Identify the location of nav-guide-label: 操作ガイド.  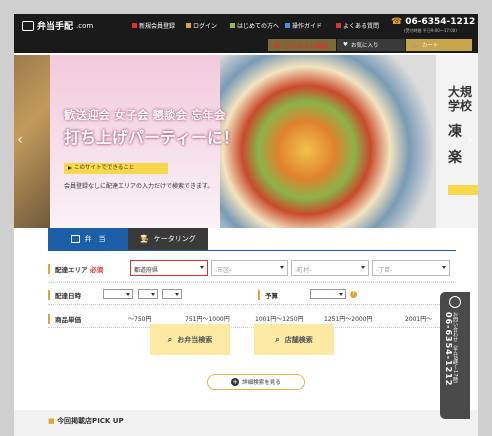
(307, 26).